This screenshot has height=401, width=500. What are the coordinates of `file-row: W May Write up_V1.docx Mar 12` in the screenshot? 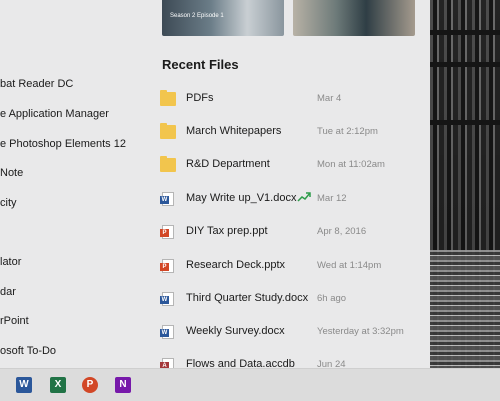 It's located at (290, 200).